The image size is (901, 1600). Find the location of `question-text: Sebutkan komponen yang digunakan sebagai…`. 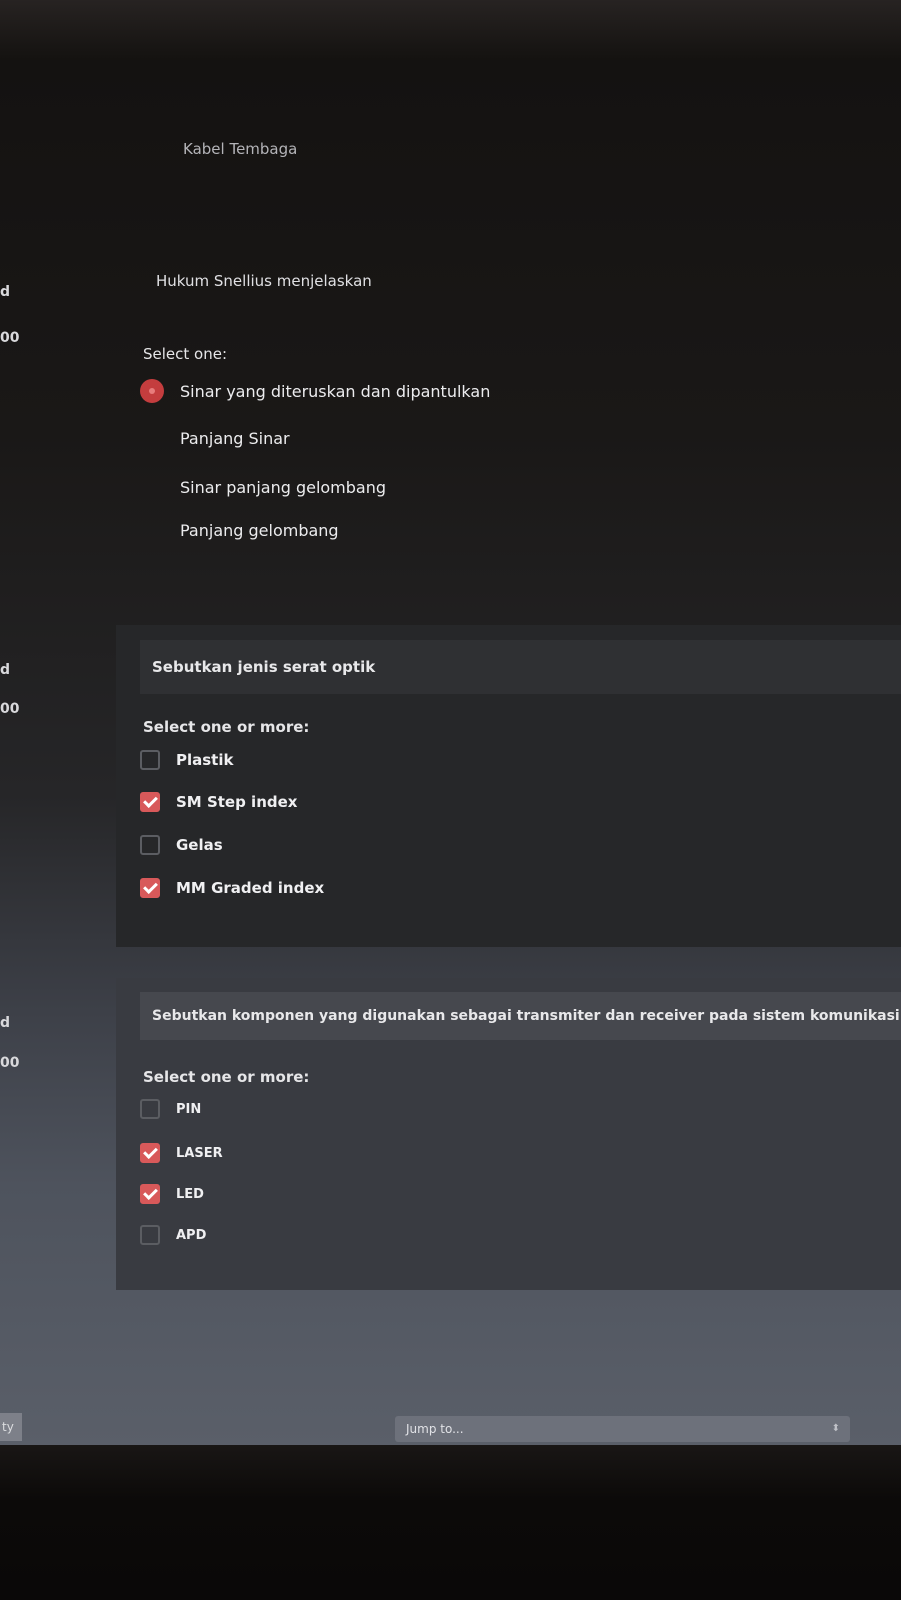

question-text: Sebutkan komponen yang digunakan sebagai… is located at coordinates (520, 1016).